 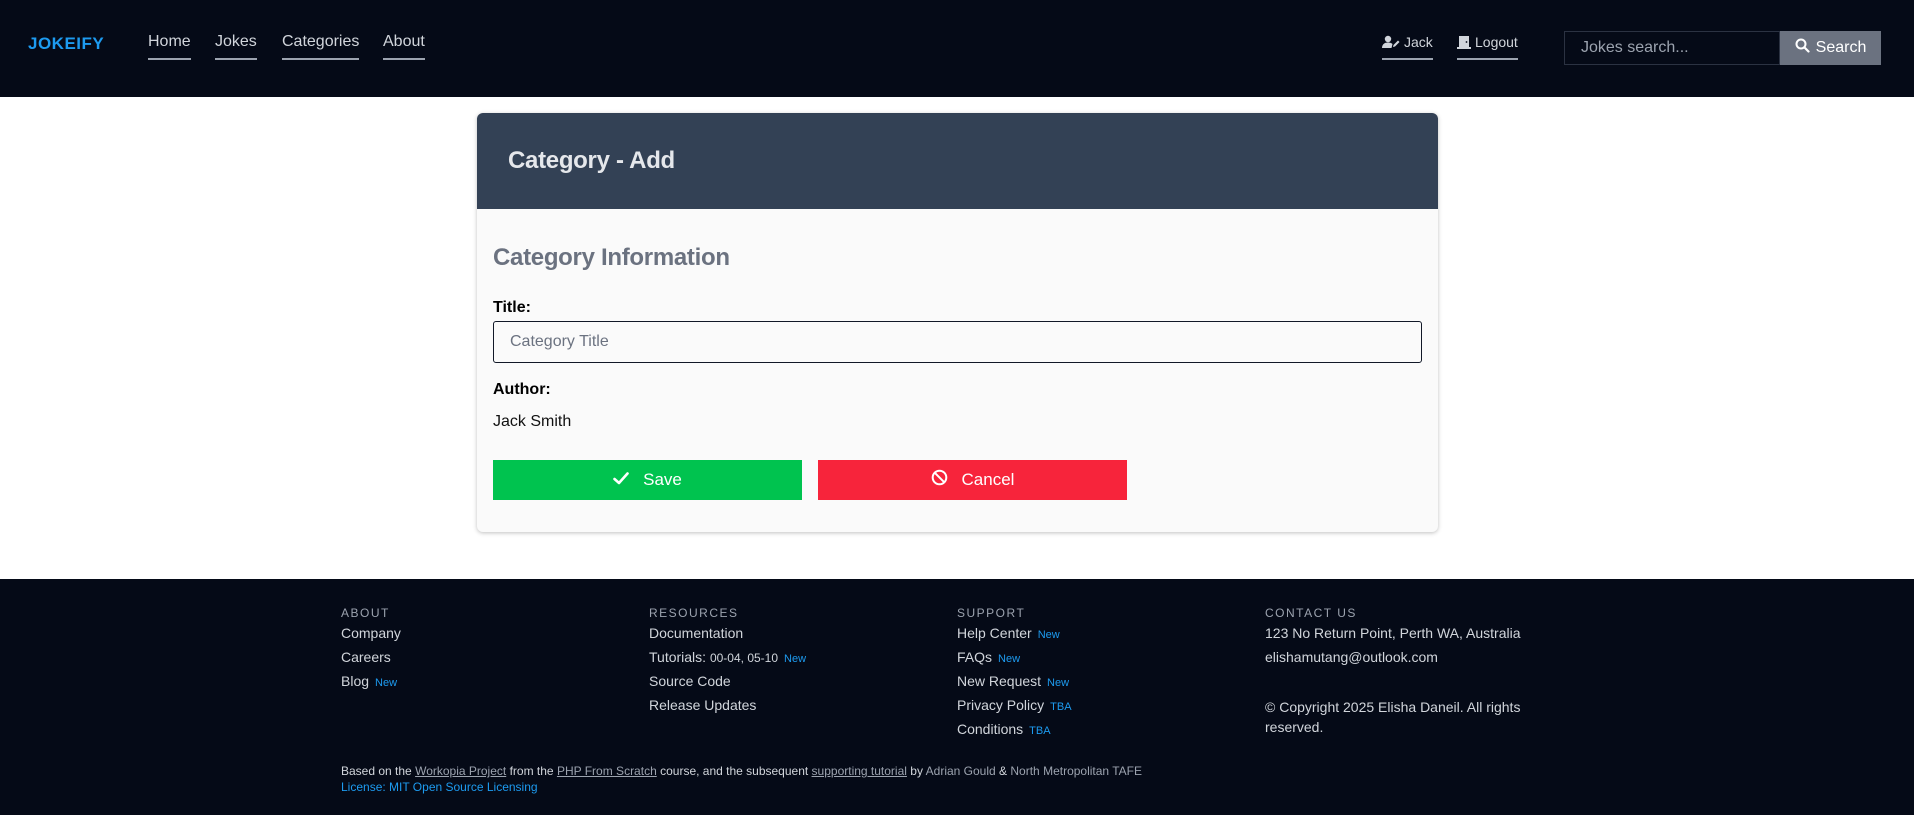 I want to click on footer-link-conditions: Conditions TBA, so click(x=1014, y=733).